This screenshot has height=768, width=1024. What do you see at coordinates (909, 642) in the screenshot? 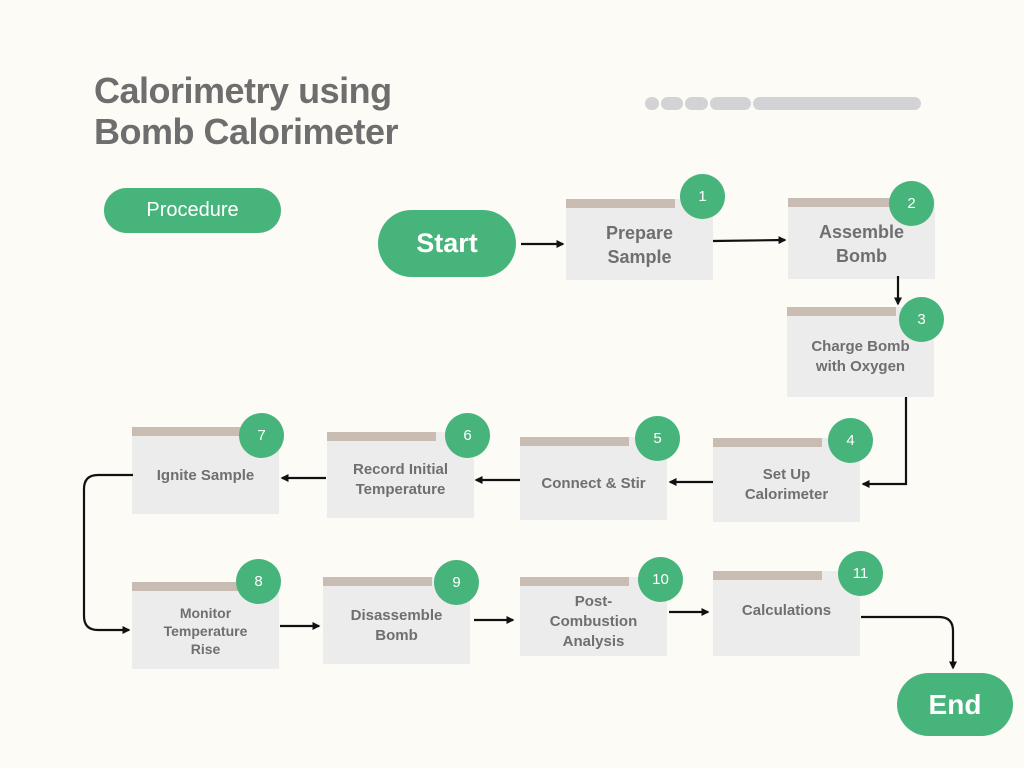
I see `arrow-11-to-end` at bounding box center [909, 642].